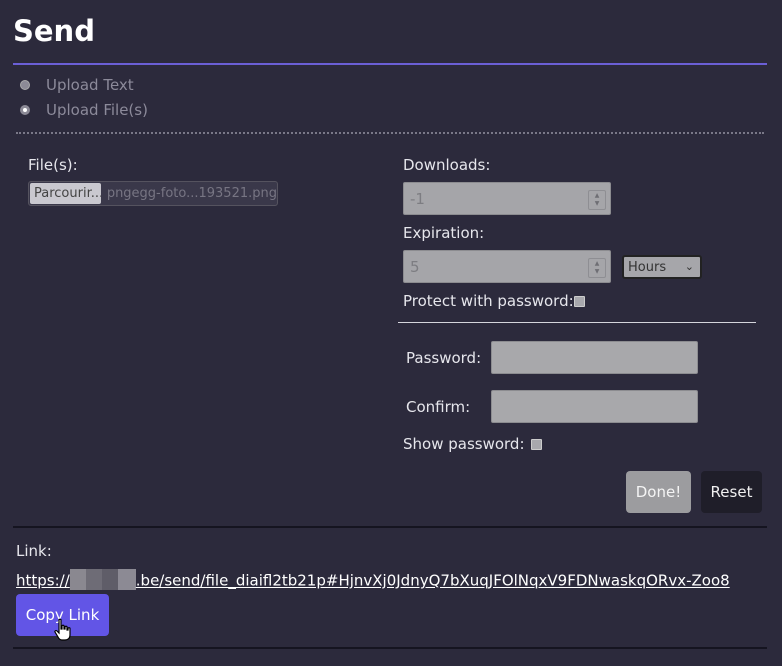 The image size is (782, 666). Describe the element at coordinates (390, 133) in the screenshot. I see `section-divider` at that location.